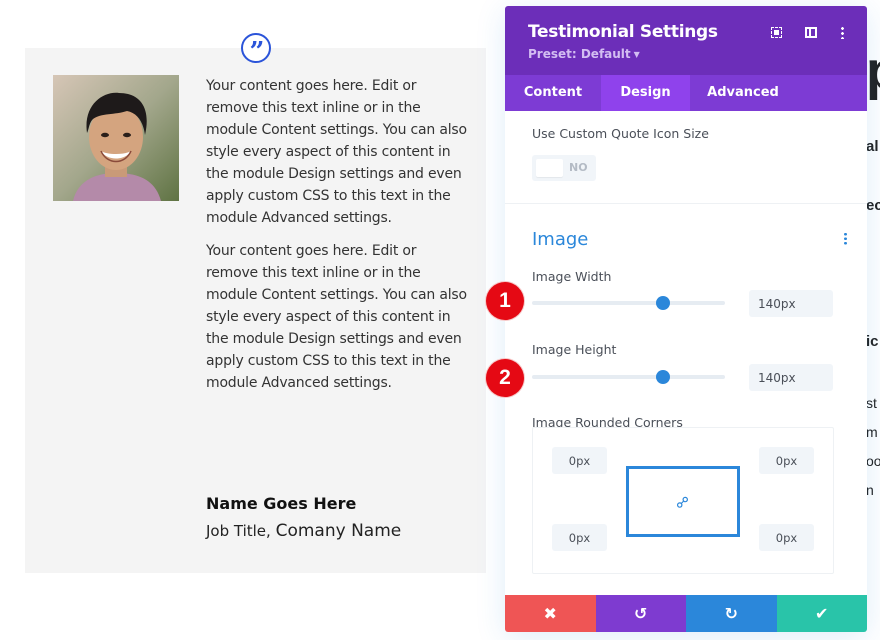 The height and width of the screenshot is (640, 880). I want to click on background-fragment: st, so click(871, 403).